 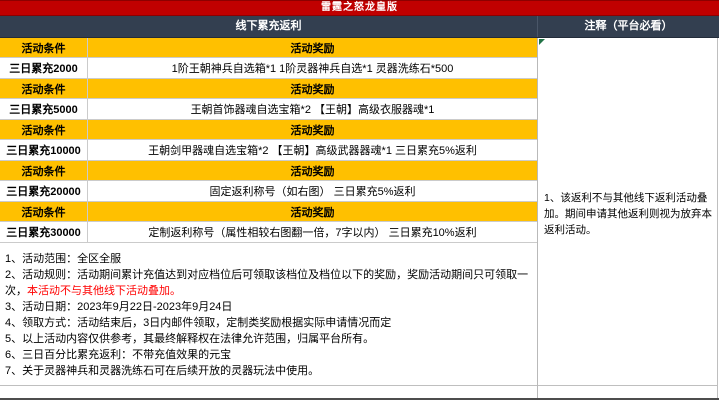 What do you see at coordinates (104, 291) in the screenshot?
I see `note-line-2-warning: 本活动不与其他线下活动叠加。` at bounding box center [104, 291].